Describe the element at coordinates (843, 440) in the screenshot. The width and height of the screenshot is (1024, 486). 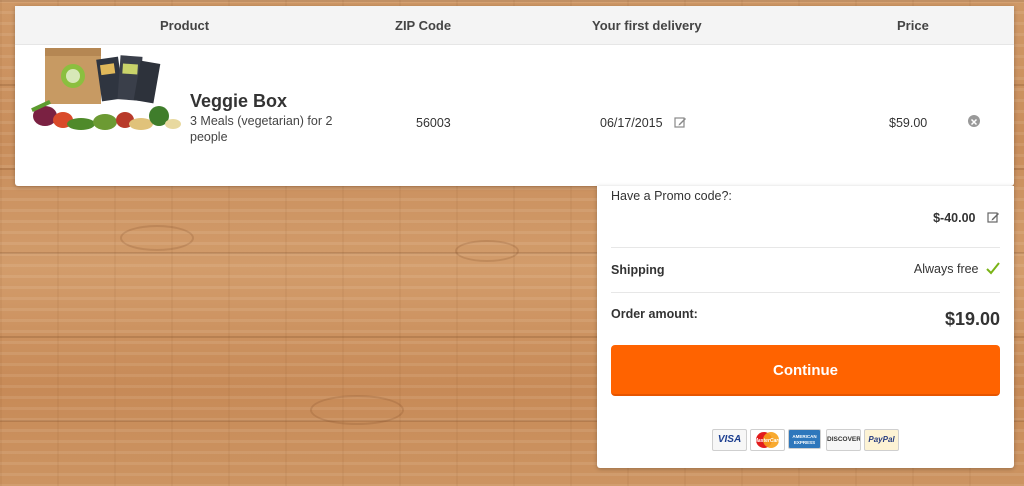
I see `discover-logo: DISCOVER` at that location.